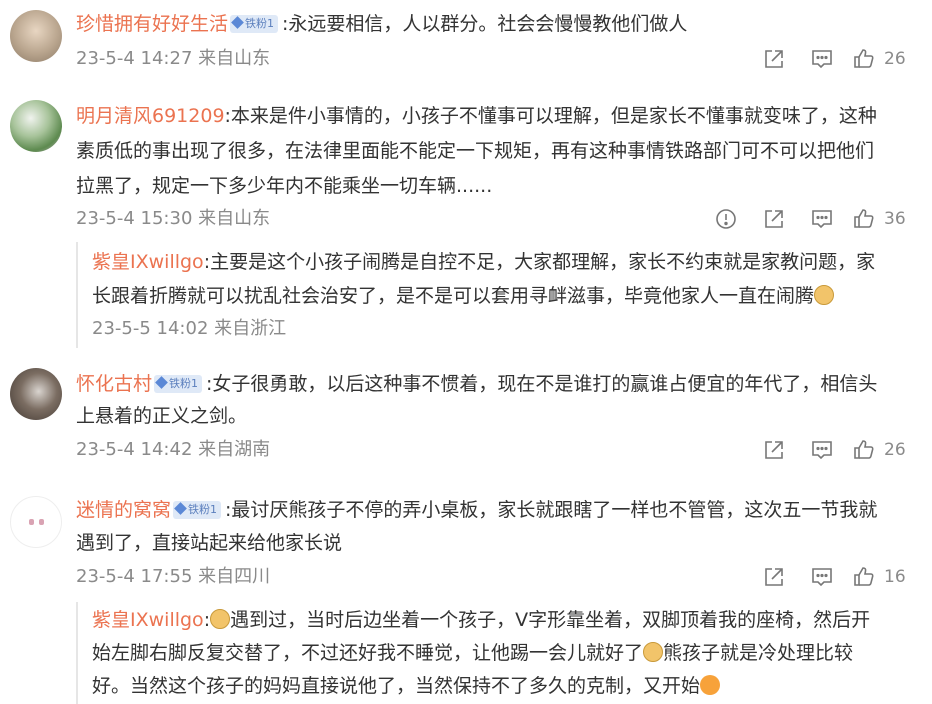 The width and height of the screenshot is (932, 704). Describe the element at coordinates (173, 218) in the screenshot. I see `comment-meta: 23-5-4 15:30 来自山东` at that location.